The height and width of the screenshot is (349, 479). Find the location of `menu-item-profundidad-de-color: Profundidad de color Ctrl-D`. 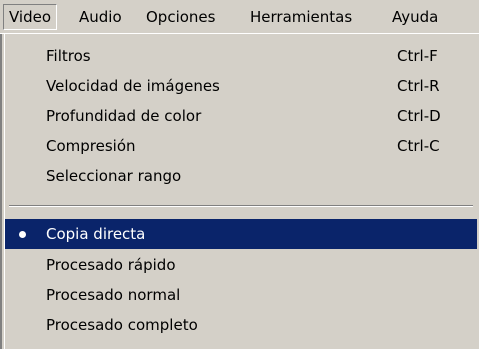

menu-item-profundidad-de-color: Profundidad de color Ctrl-D is located at coordinates (241, 116).